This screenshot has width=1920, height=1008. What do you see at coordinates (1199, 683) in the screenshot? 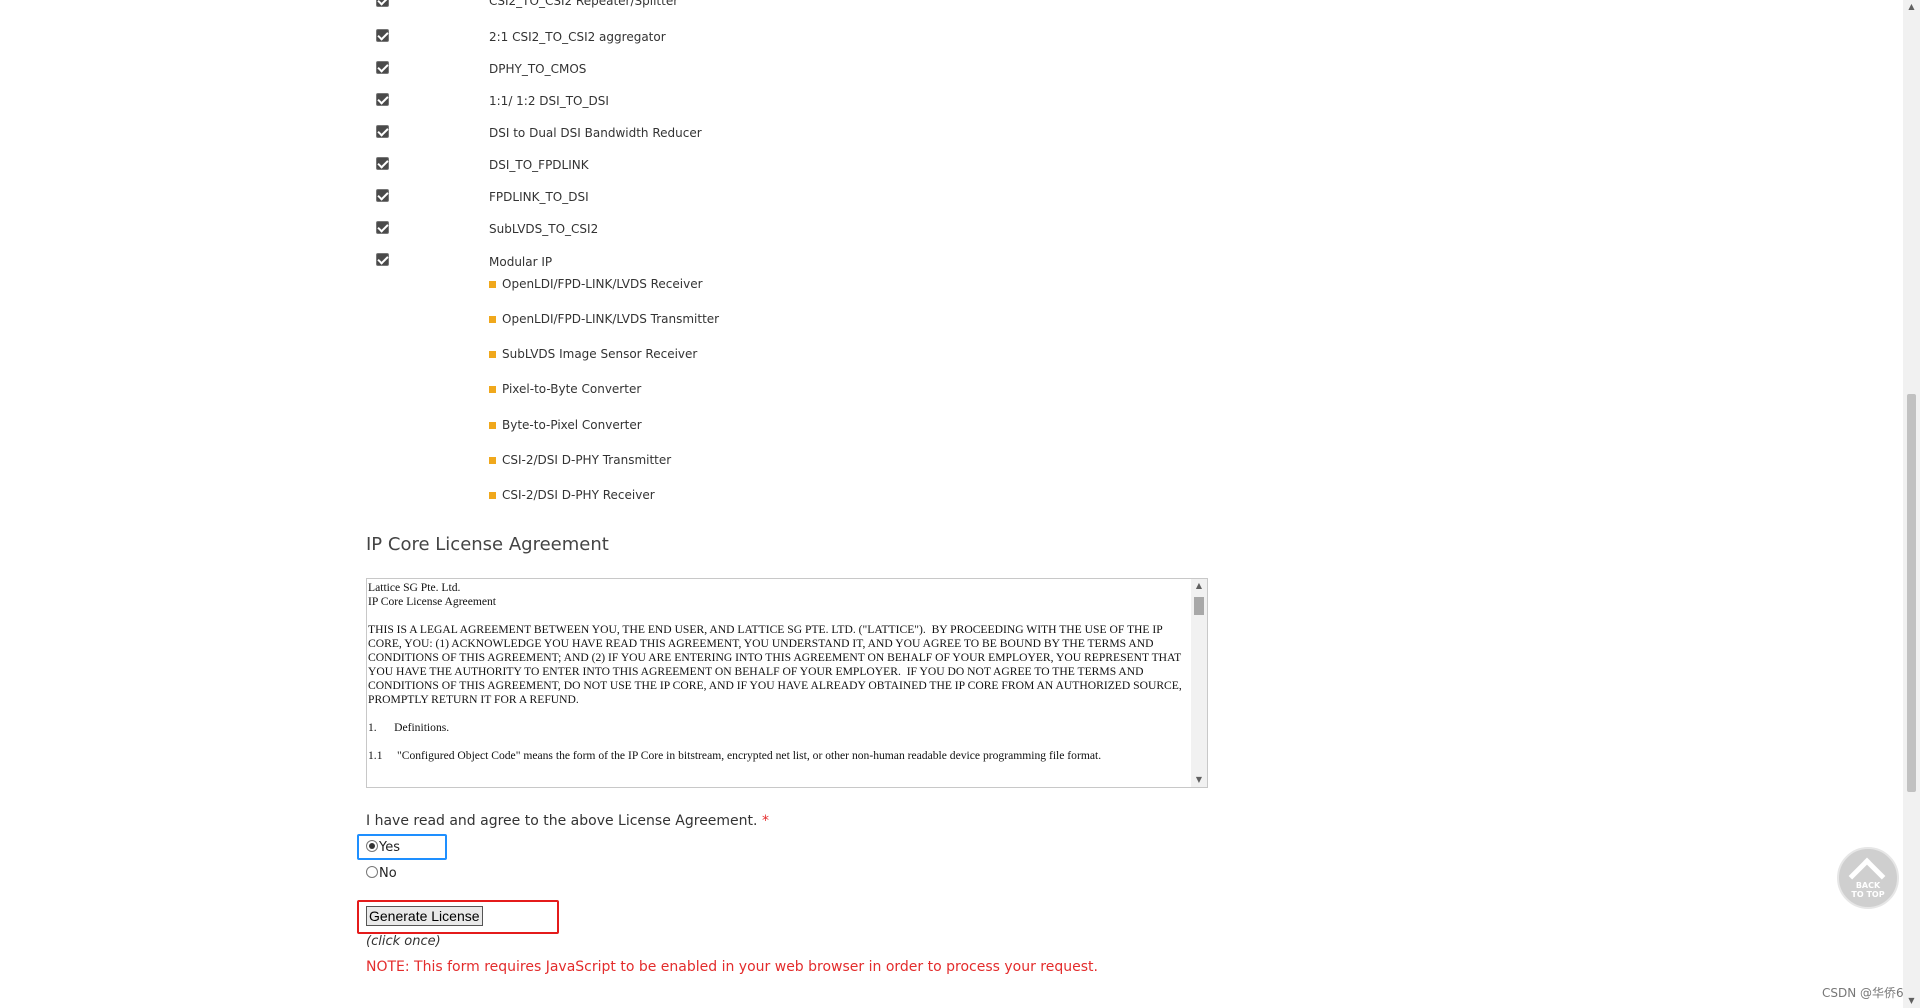
I see `license-scrollbar: ▲ ▼` at bounding box center [1199, 683].